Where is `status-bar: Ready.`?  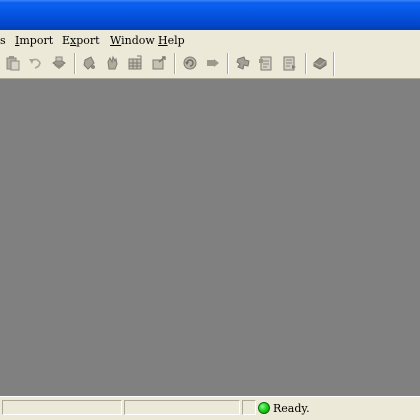 status-bar: Ready. is located at coordinates (210, 408).